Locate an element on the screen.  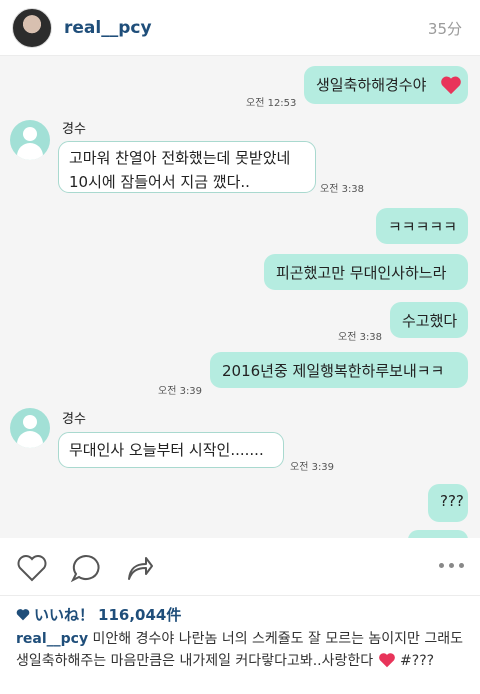
message-bubble: 수고했다 is located at coordinates (429, 320).